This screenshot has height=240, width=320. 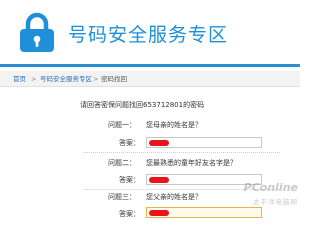 What do you see at coordinates (174, 197) in the screenshot?
I see `question-3-text: 您父亲的姓名是？` at bounding box center [174, 197].